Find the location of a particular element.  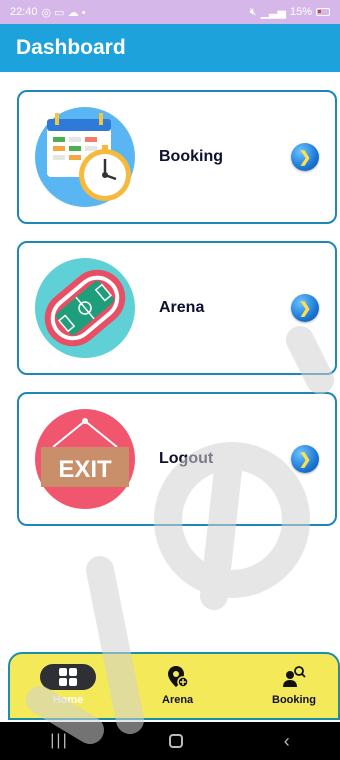

nav-label: Home is located at coordinates (68, 700).